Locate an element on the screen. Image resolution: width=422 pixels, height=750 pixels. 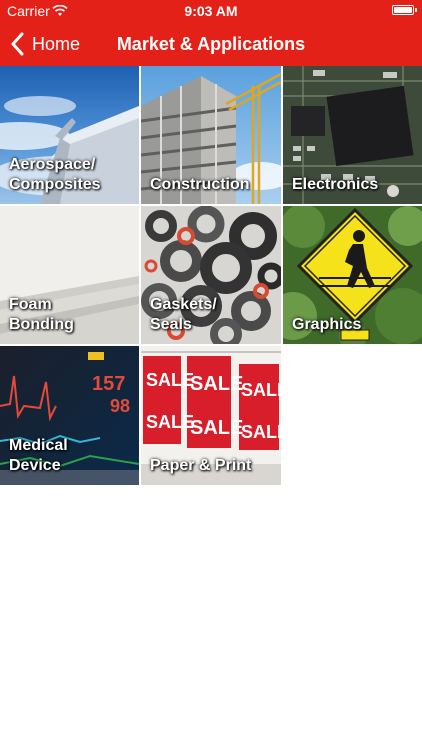
caption-line: Composites is located at coordinates (55, 184).